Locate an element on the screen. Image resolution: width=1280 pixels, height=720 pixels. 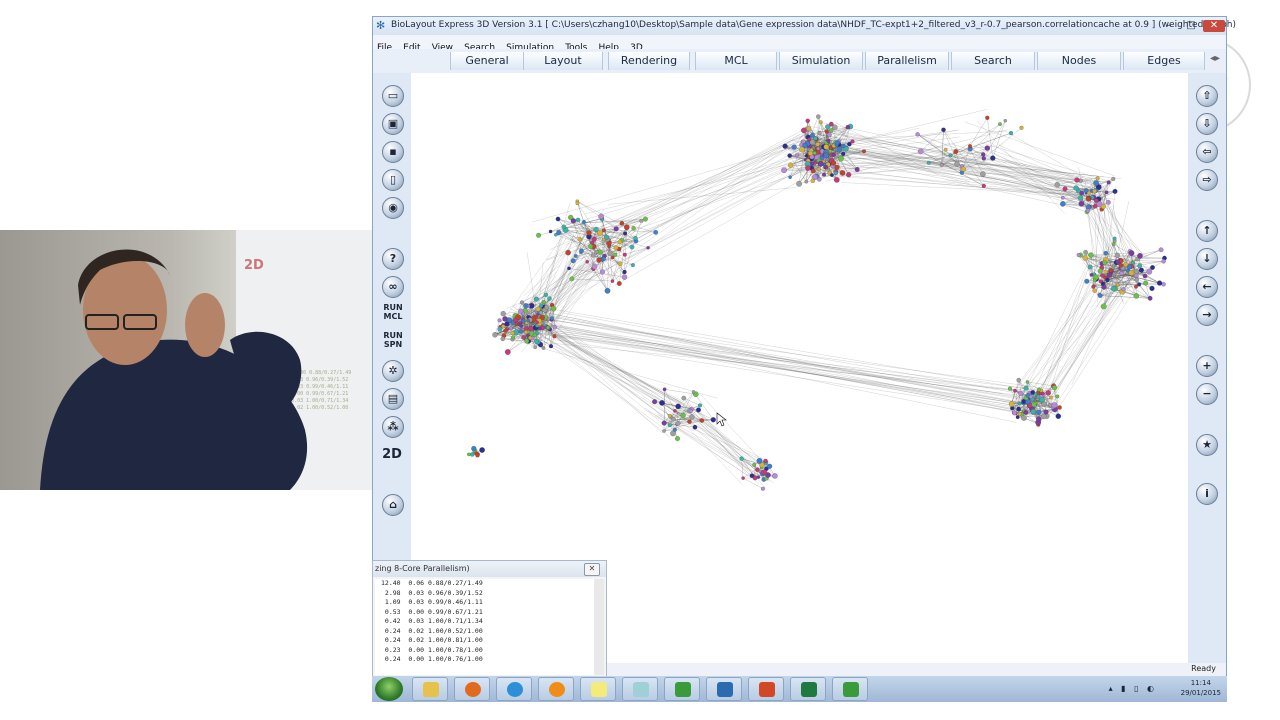
open-recent-icon: ▣ is located at coordinates (393, 124).